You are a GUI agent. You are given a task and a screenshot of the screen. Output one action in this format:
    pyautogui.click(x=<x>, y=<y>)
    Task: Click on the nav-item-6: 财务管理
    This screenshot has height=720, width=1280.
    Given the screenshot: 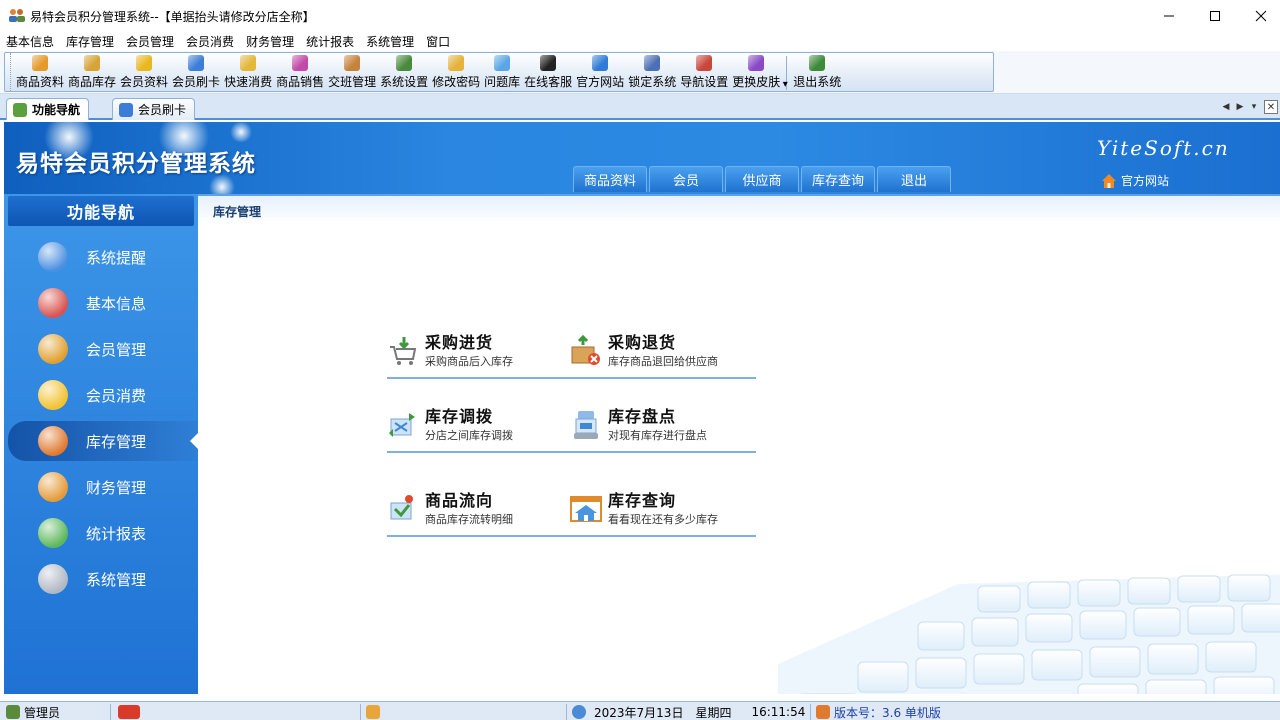 What is the action you would take?
    pyautogui.click(x=103, y=487)
    